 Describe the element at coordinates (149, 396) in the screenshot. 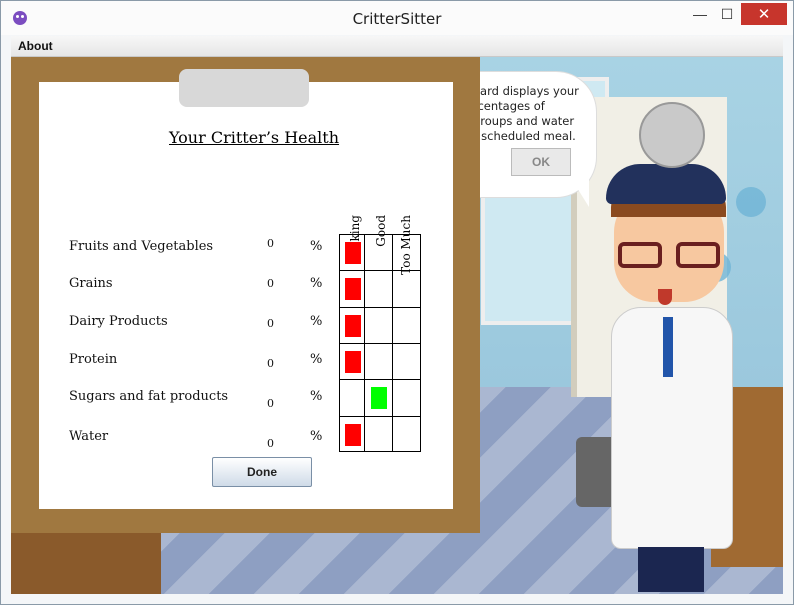

I see `row-label-sugars-fats: Sugars and fat products` at that location.